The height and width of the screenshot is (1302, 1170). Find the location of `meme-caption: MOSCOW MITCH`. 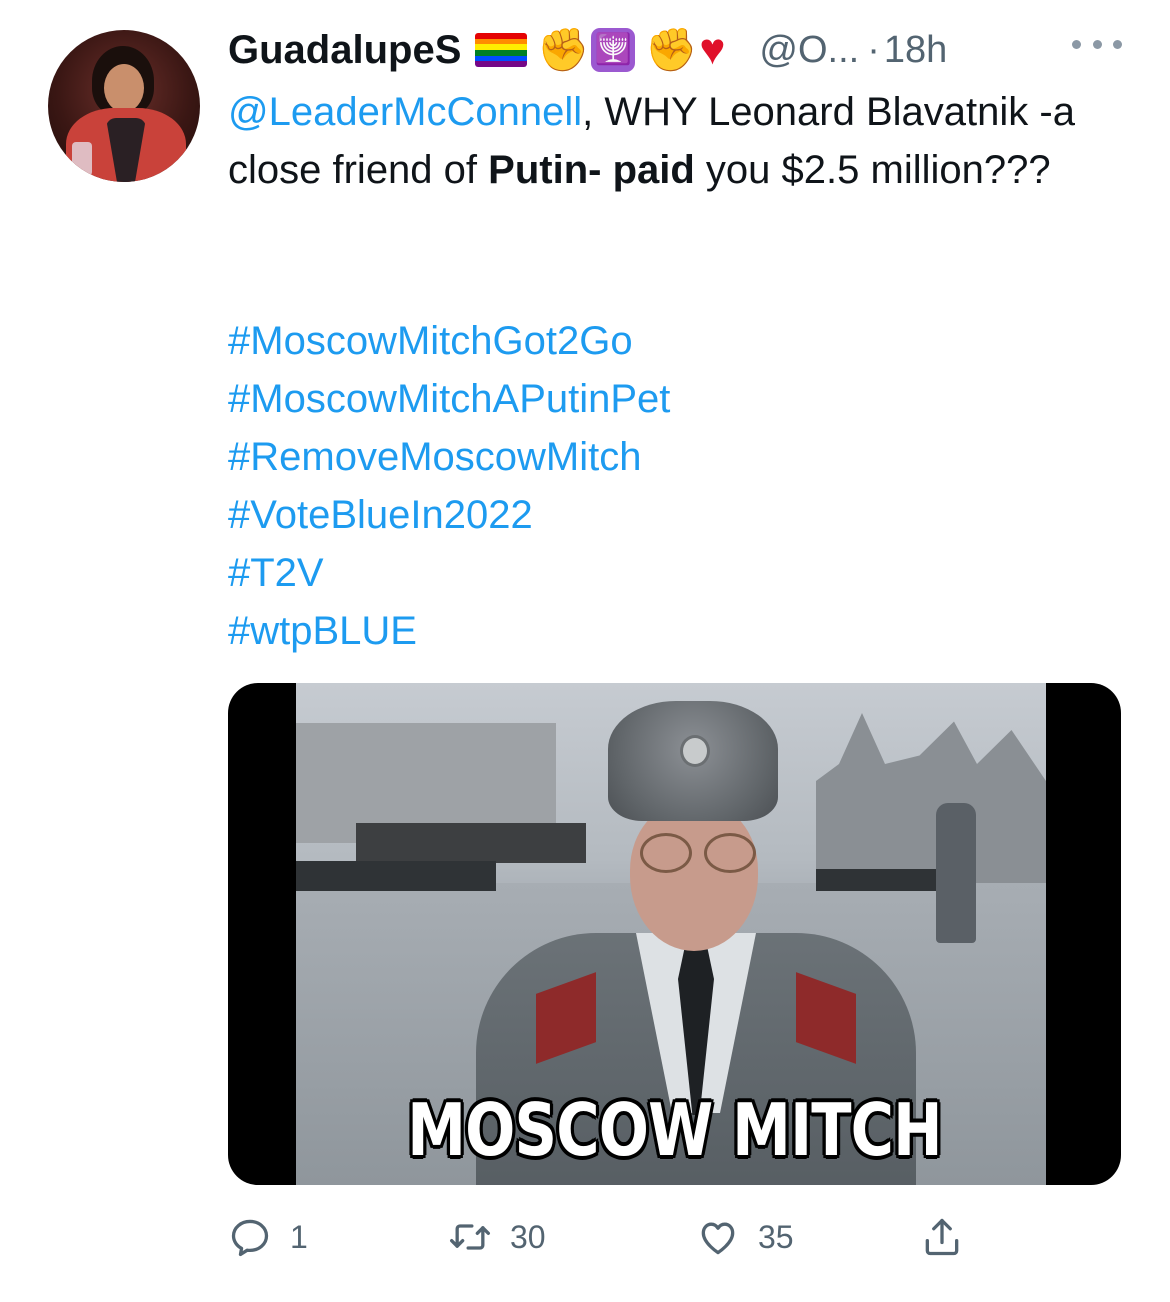

meme-caption: MOSCOW MITCH is located at coordinates (674, 1130).